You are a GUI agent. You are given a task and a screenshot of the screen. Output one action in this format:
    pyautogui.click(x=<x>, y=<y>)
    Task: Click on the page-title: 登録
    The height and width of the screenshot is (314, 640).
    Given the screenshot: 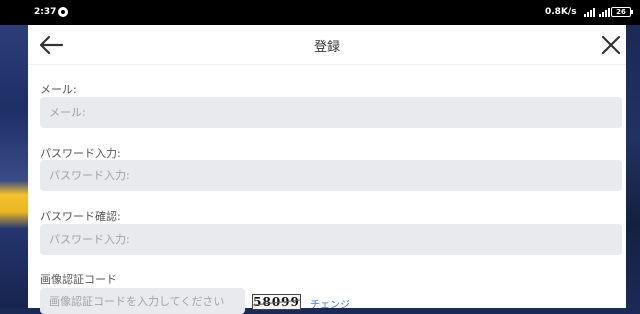 What is the action you would take?
    pyautogui.click(x=326, y=47)
    